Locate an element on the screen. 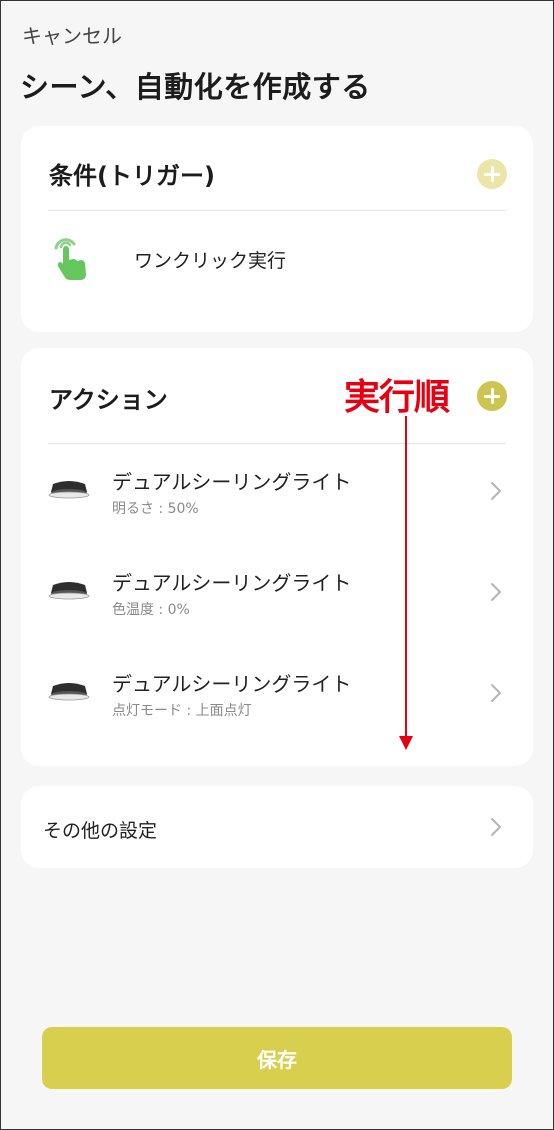  page-title: シーン、自動化を作成する is located at coordinates (195, 87).